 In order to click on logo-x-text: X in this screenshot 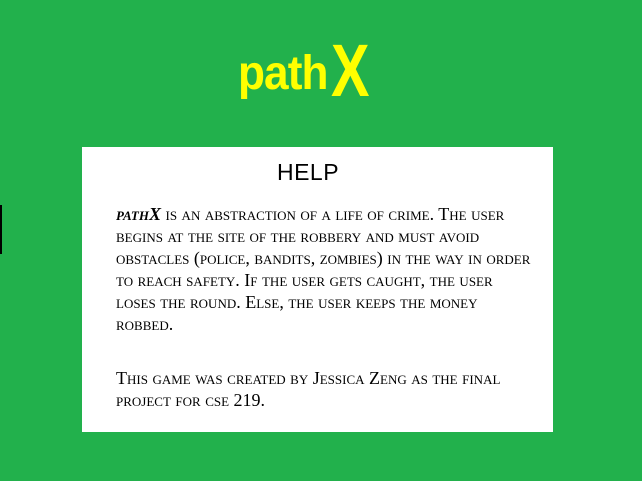, I will do `click(350, 70)`.